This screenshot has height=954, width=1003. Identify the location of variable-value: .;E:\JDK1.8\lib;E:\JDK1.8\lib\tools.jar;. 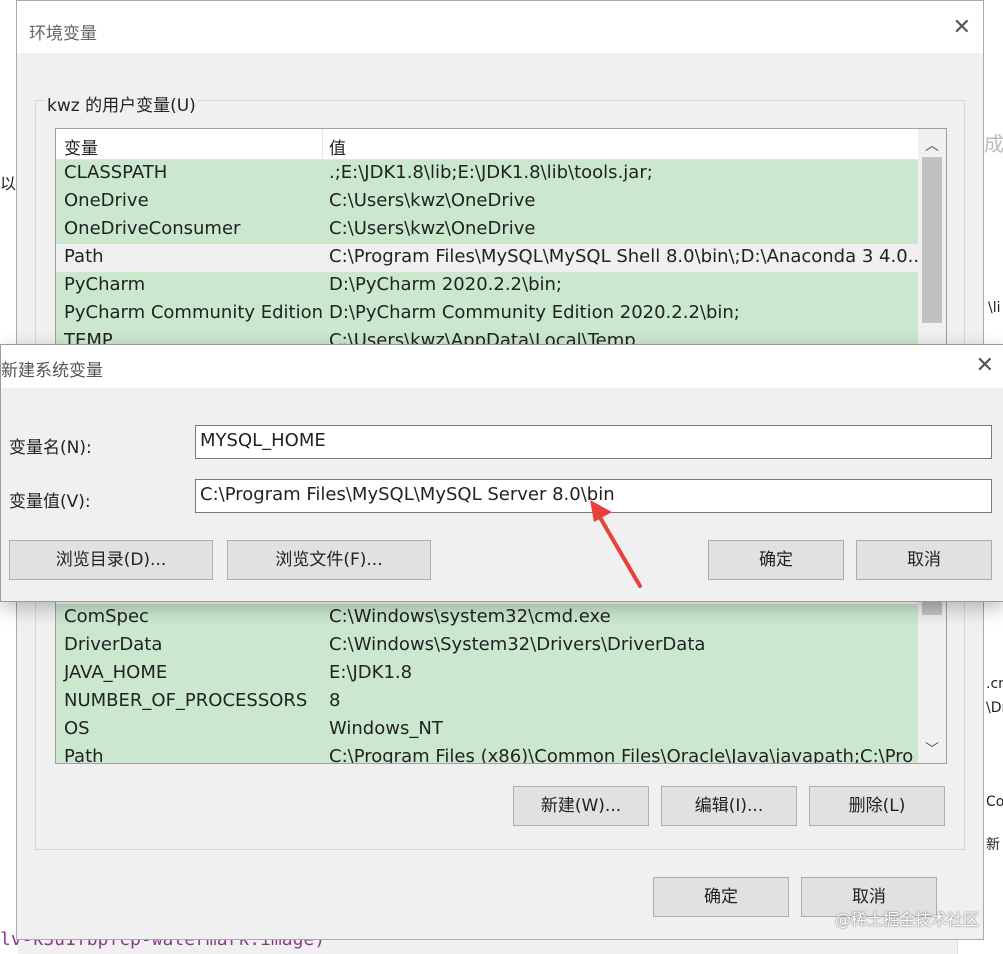
(491, 172).